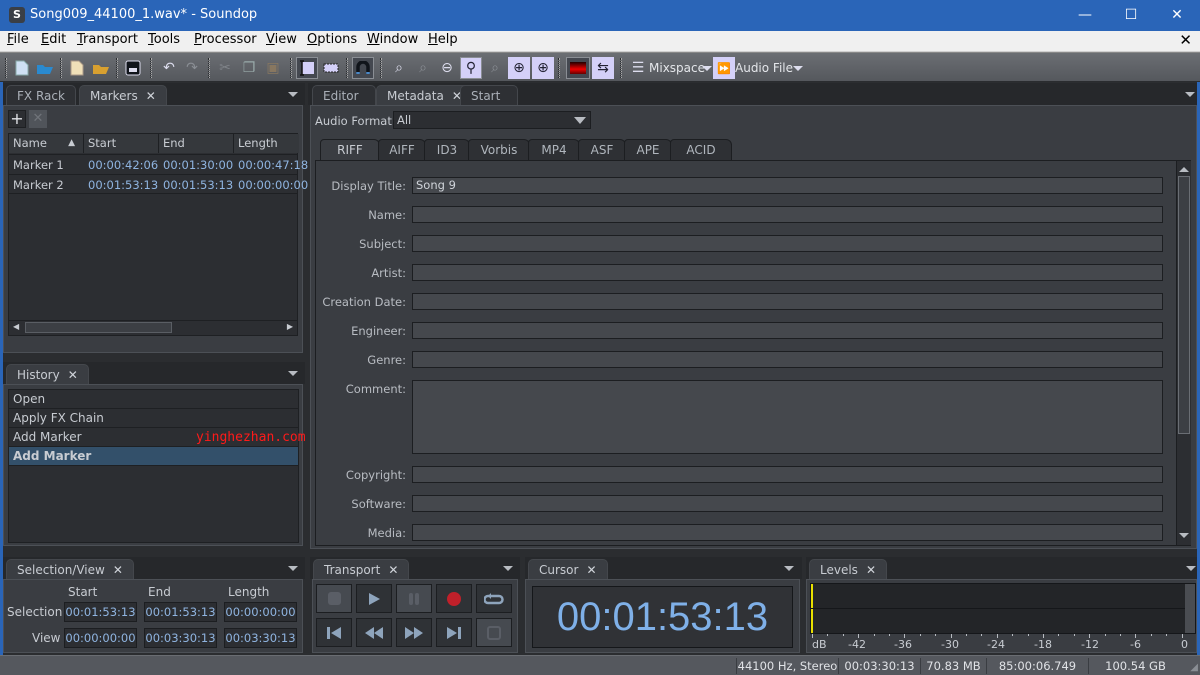 This screenshot has width=1200, height=675. What do you see at coordinates (423, 68) in the screenshot?
I see `zoom-out-full-icon: ⌕` at bounding box center [423, 68].